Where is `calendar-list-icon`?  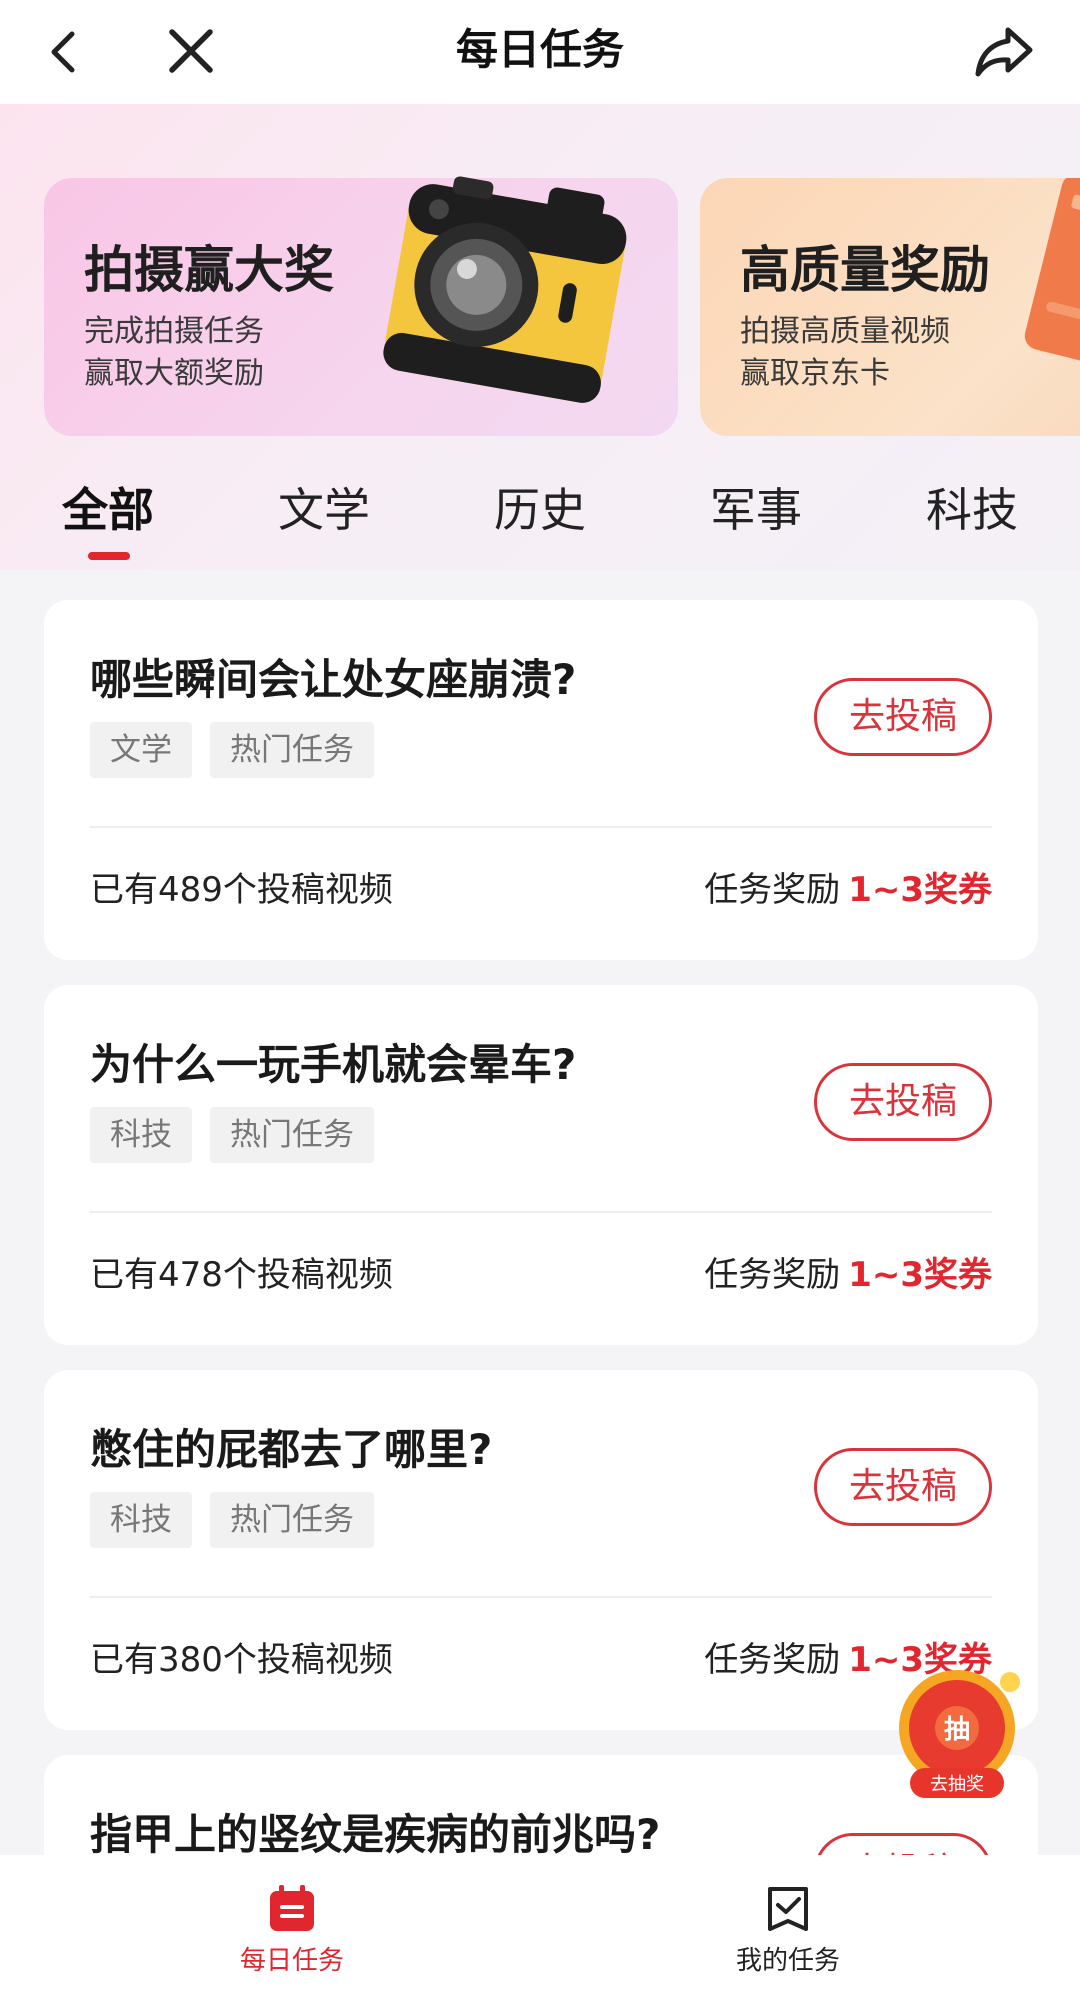
calendar-list-icon is located at coordinates (292, 1908).